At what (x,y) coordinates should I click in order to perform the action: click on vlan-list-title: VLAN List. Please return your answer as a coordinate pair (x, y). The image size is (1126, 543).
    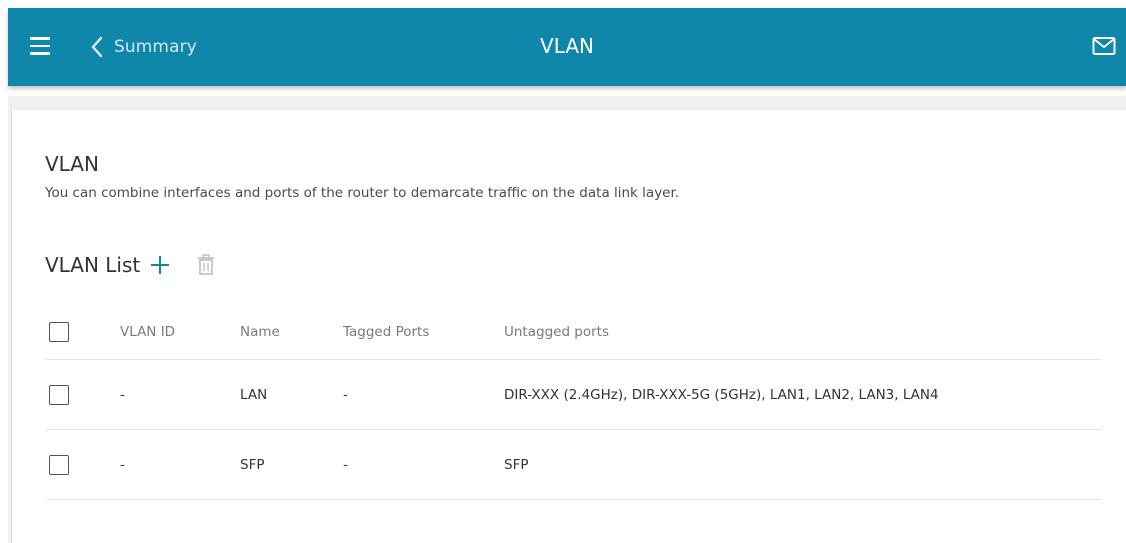
    Looking at the image, I should click on (93, 265).